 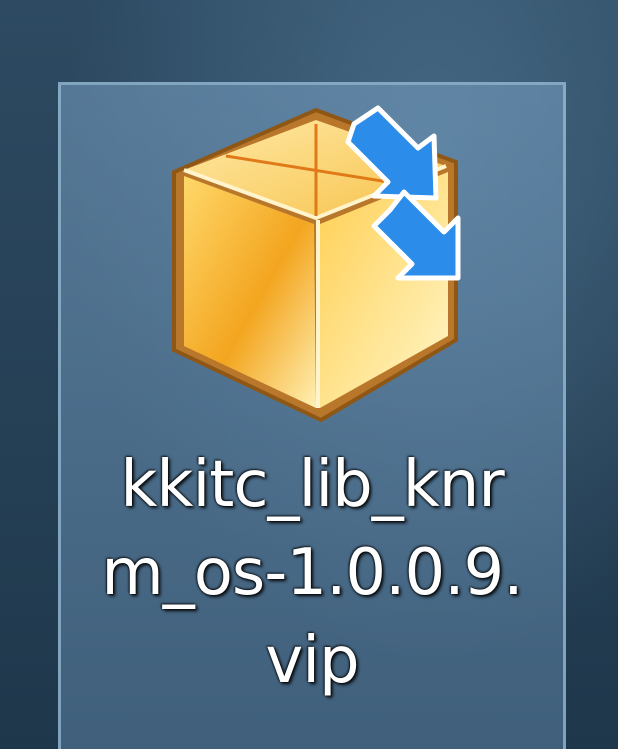 I want to click on file-name-line-1: kkitc_lib_knr, so click(x=312, y=485).